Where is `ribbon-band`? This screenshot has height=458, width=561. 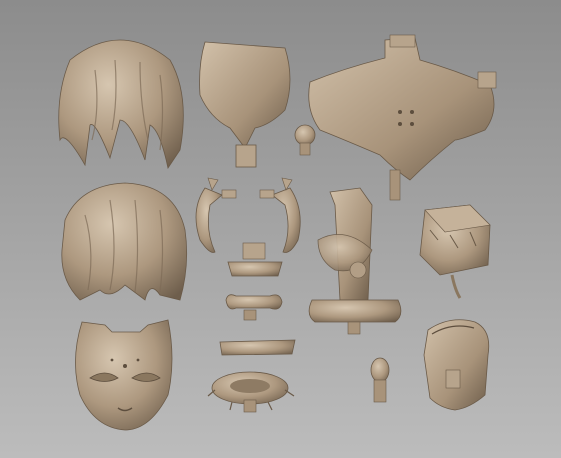 ribbon-band is located at coordinates (257, 347).